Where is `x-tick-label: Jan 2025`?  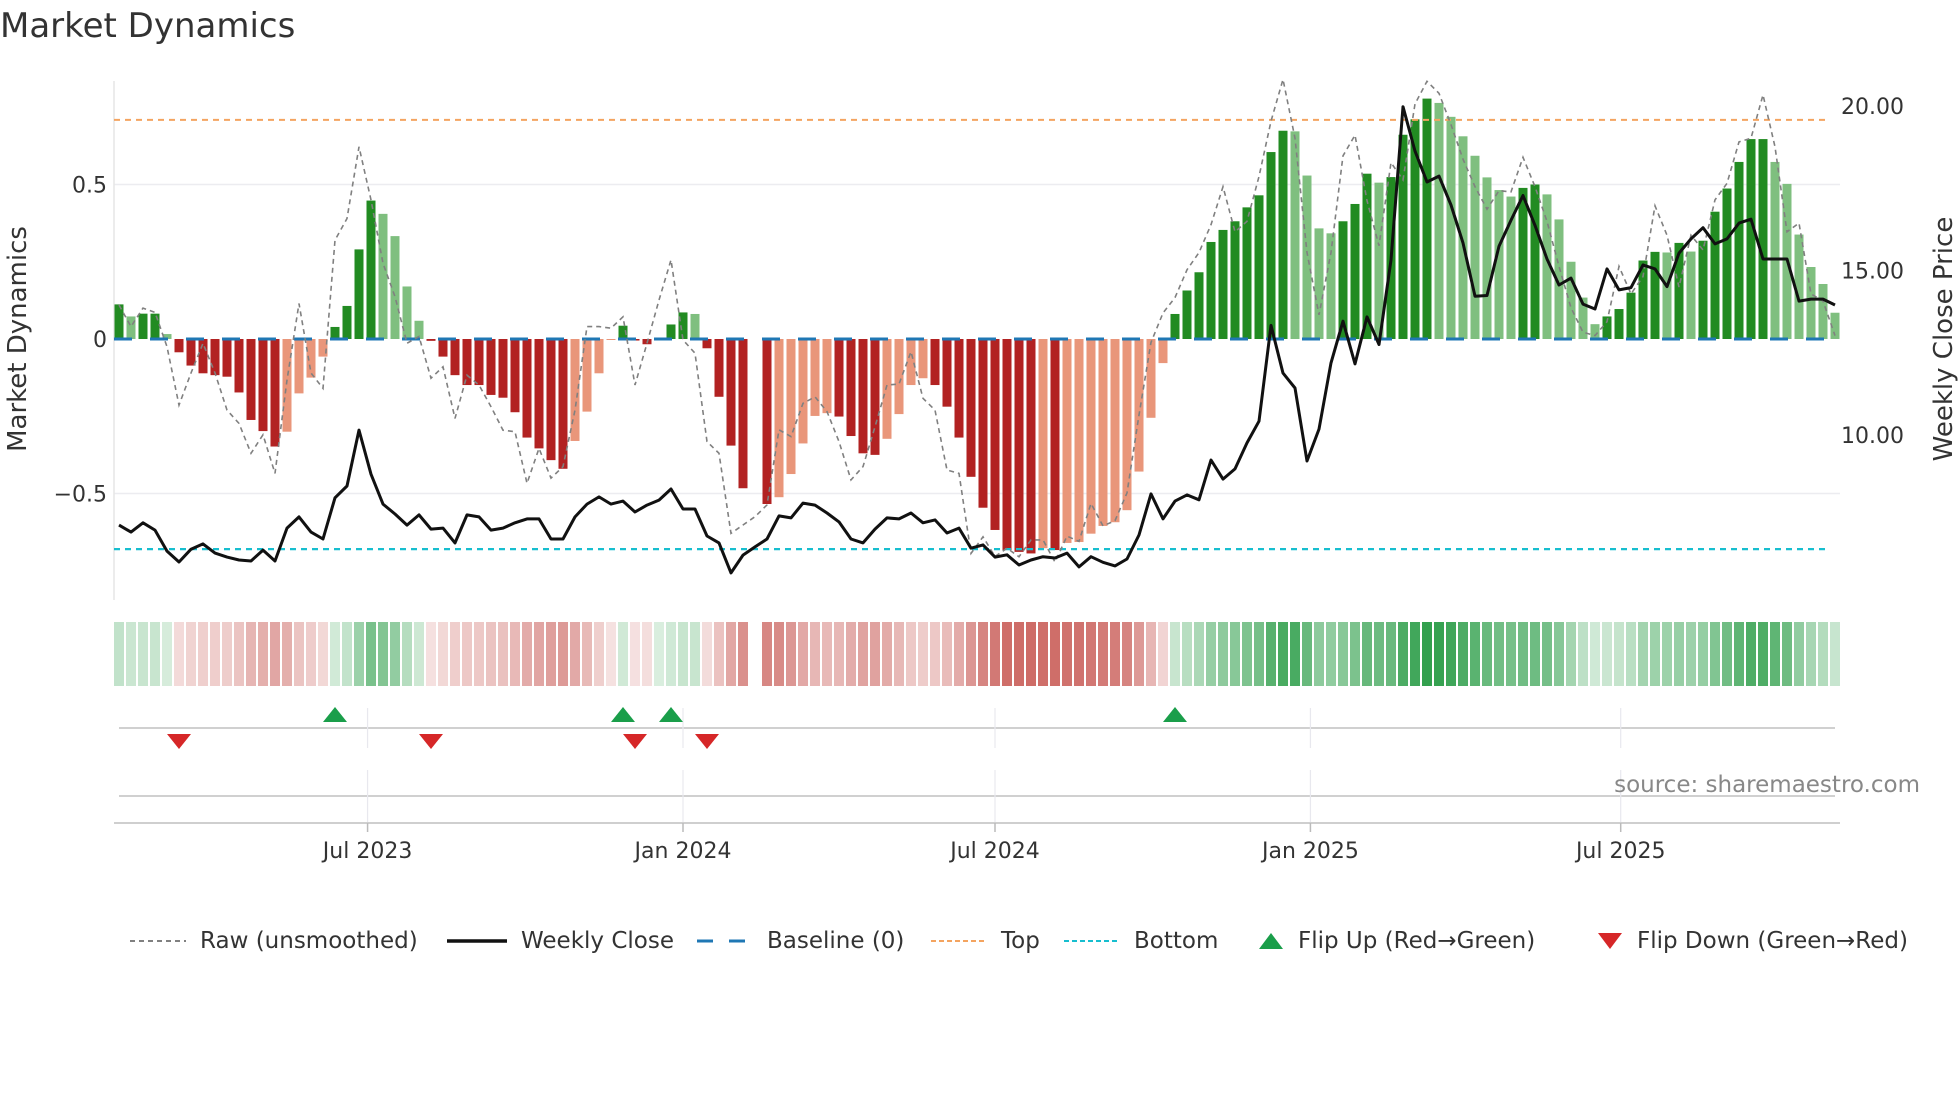 x-tick-label: Jan 2025 is located at coordinates (1309, 851).